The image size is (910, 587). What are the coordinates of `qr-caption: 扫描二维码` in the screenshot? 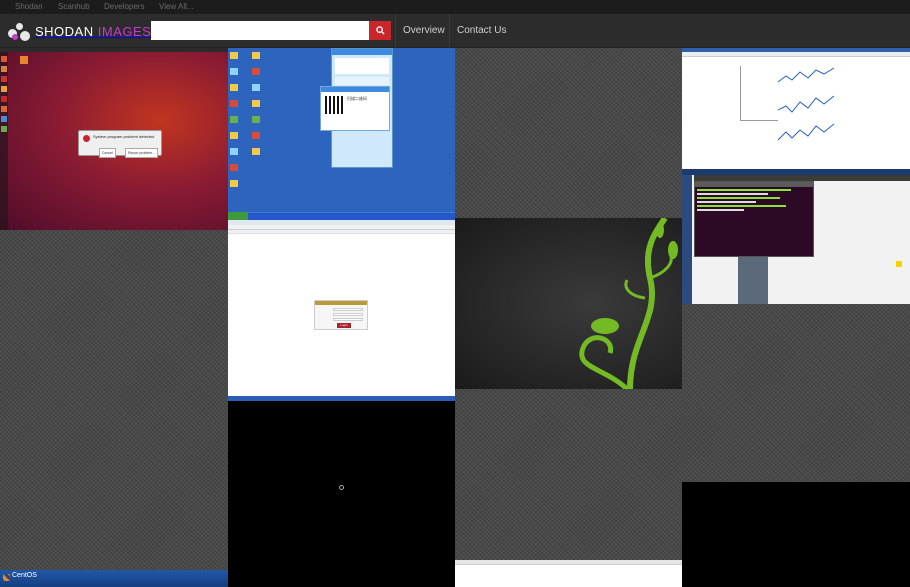 It's located at (357, 98).